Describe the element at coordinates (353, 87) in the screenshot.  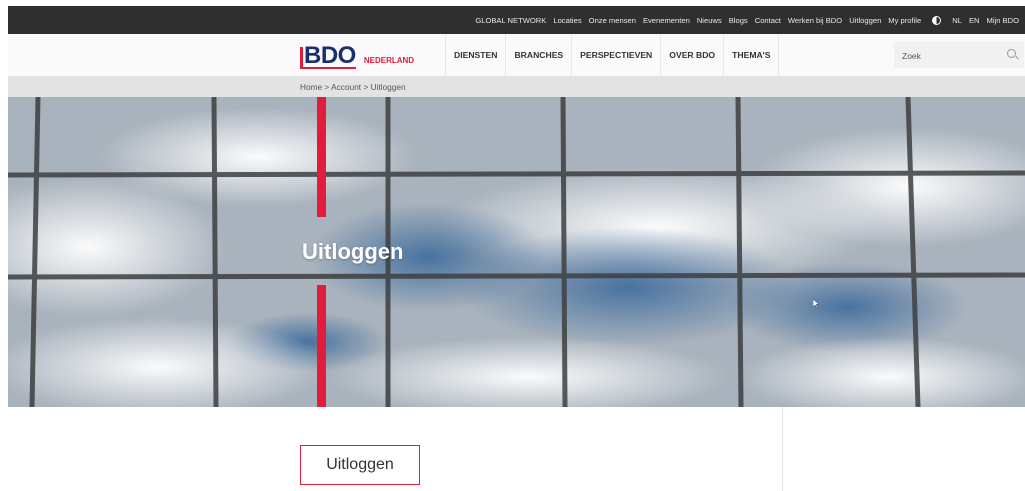
I see `breadcrumb: Home > Account > Uitloggen` at that location.